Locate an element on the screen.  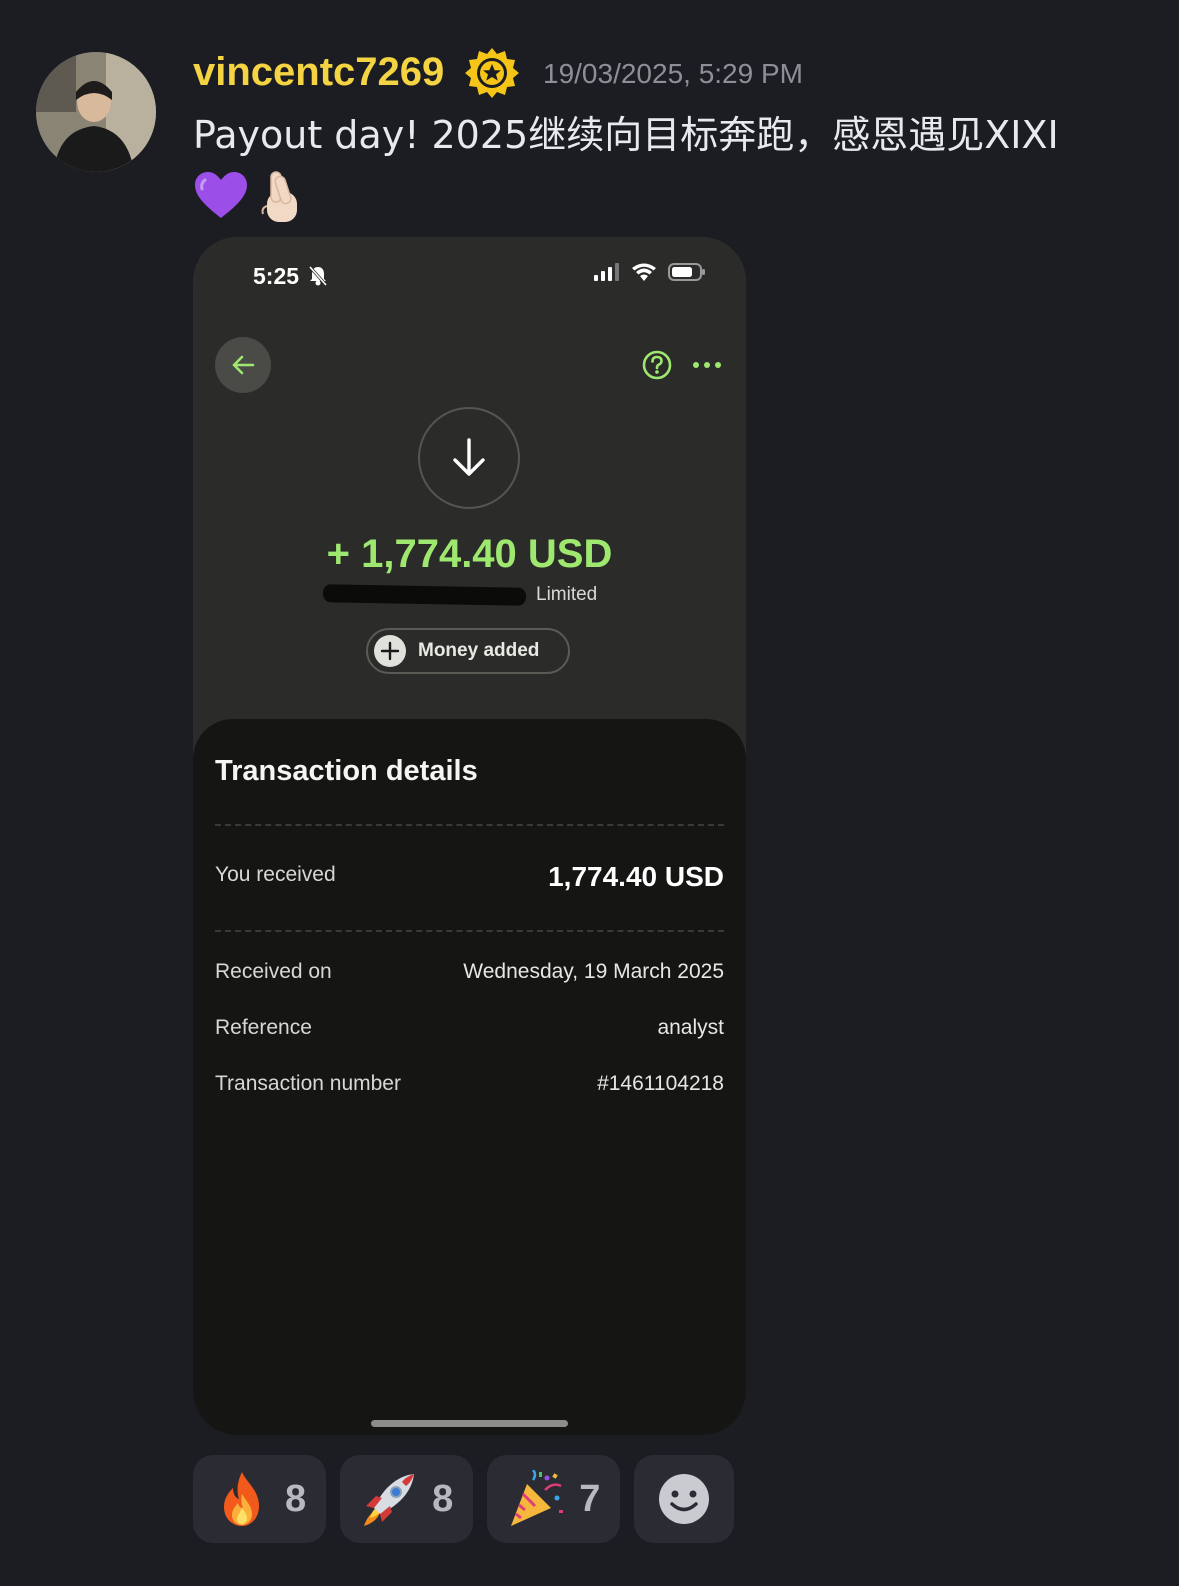
status-bar-time: 5:25 is located at coordinates (276, 276).